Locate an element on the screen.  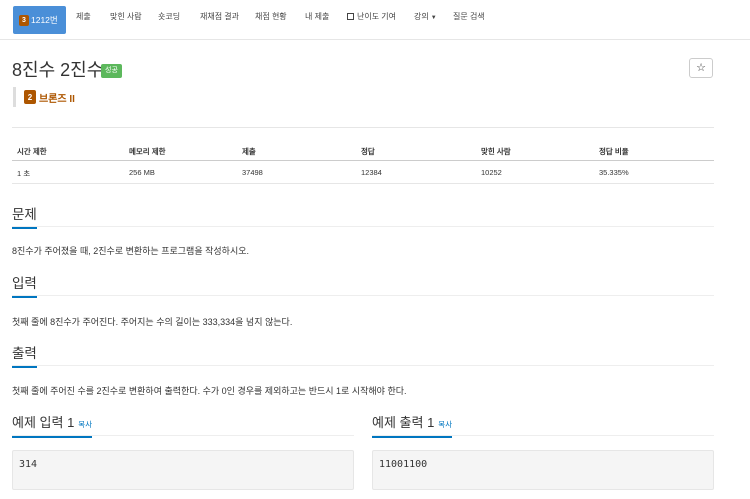
output-section-header: 출력 is located at coordinates (363, 355).